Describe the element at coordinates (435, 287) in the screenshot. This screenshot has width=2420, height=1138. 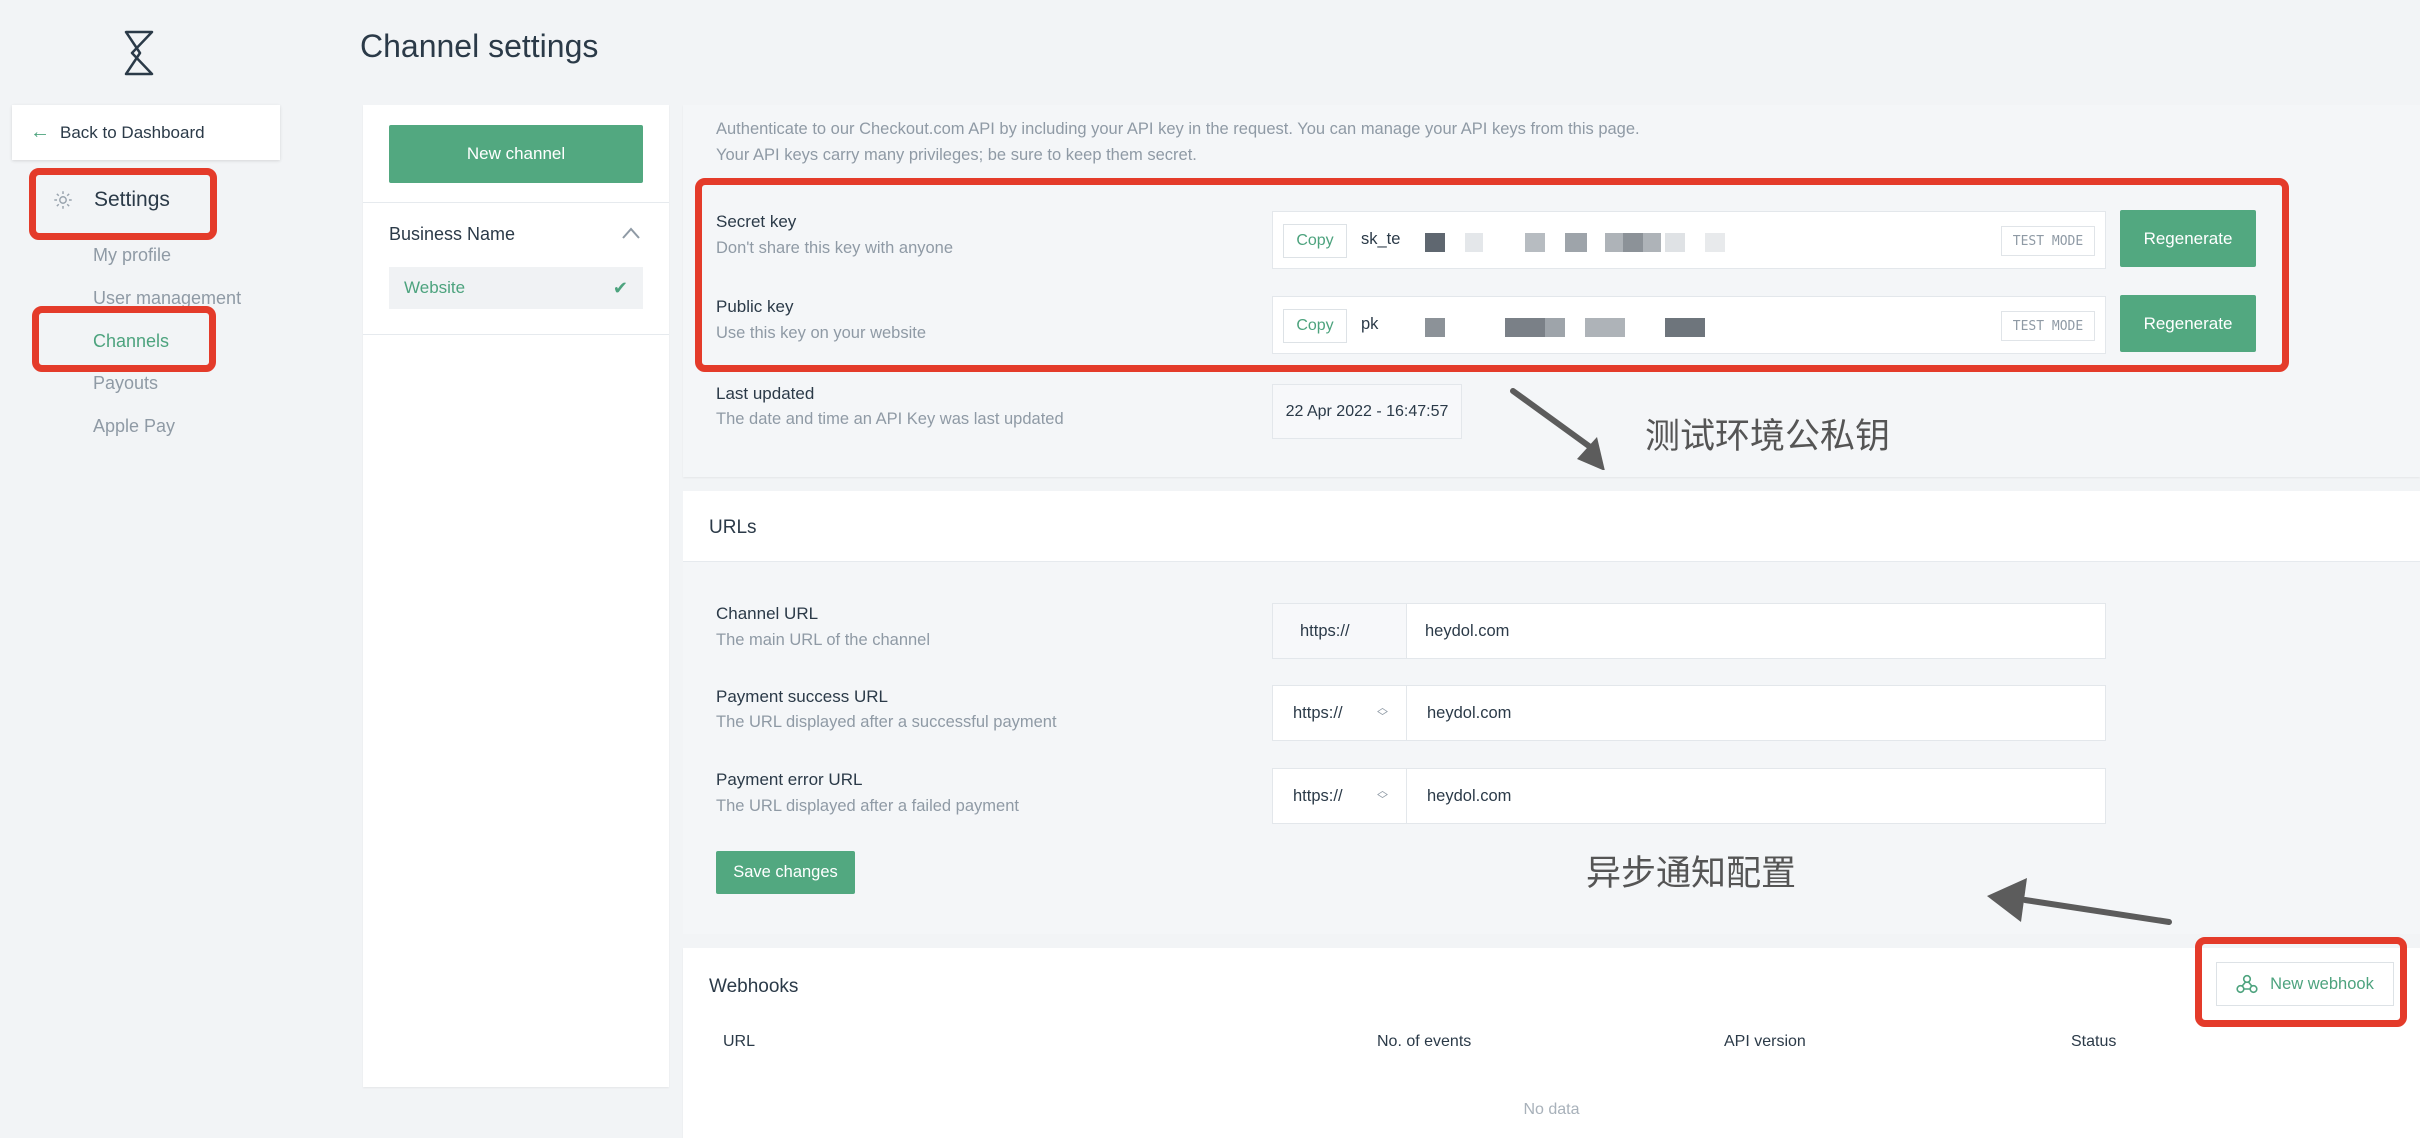
I see `channel-item-label: Website` at that location.